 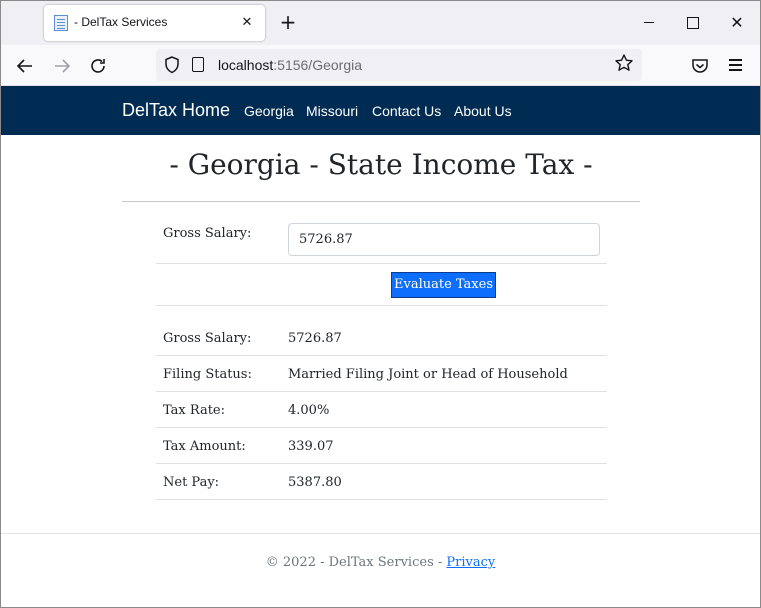 I want to click on footer-divider, so click(x=380, y=533).